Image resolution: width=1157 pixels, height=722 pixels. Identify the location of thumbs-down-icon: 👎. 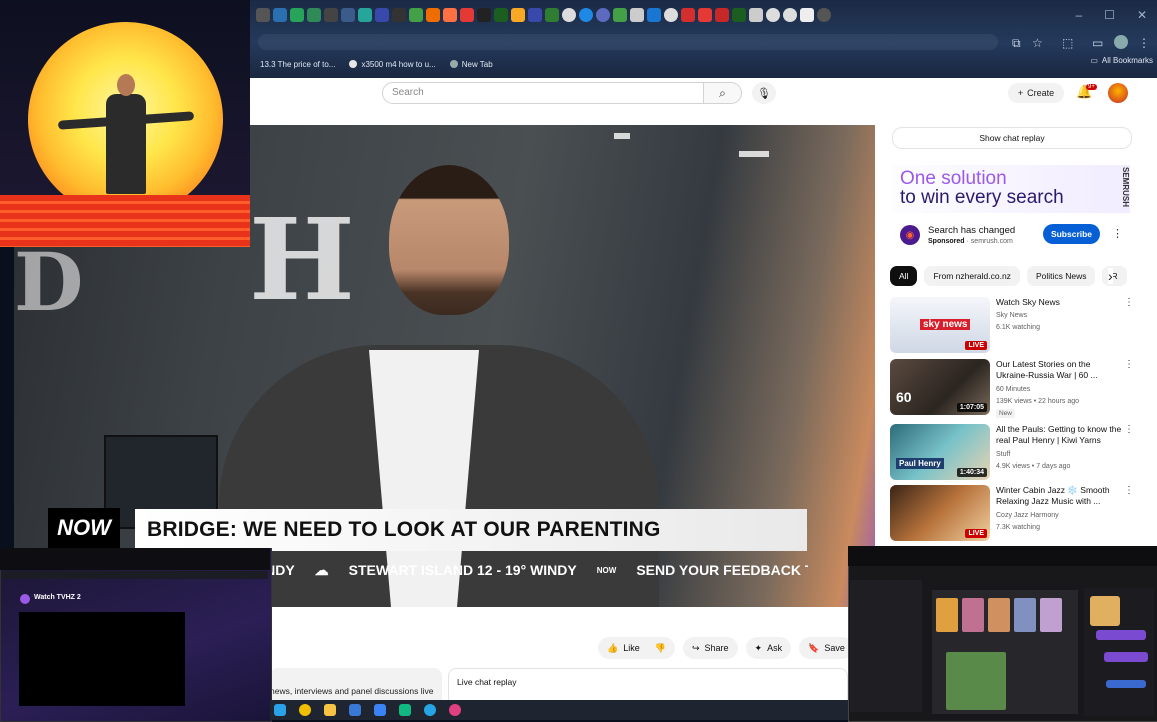
(660, 648).